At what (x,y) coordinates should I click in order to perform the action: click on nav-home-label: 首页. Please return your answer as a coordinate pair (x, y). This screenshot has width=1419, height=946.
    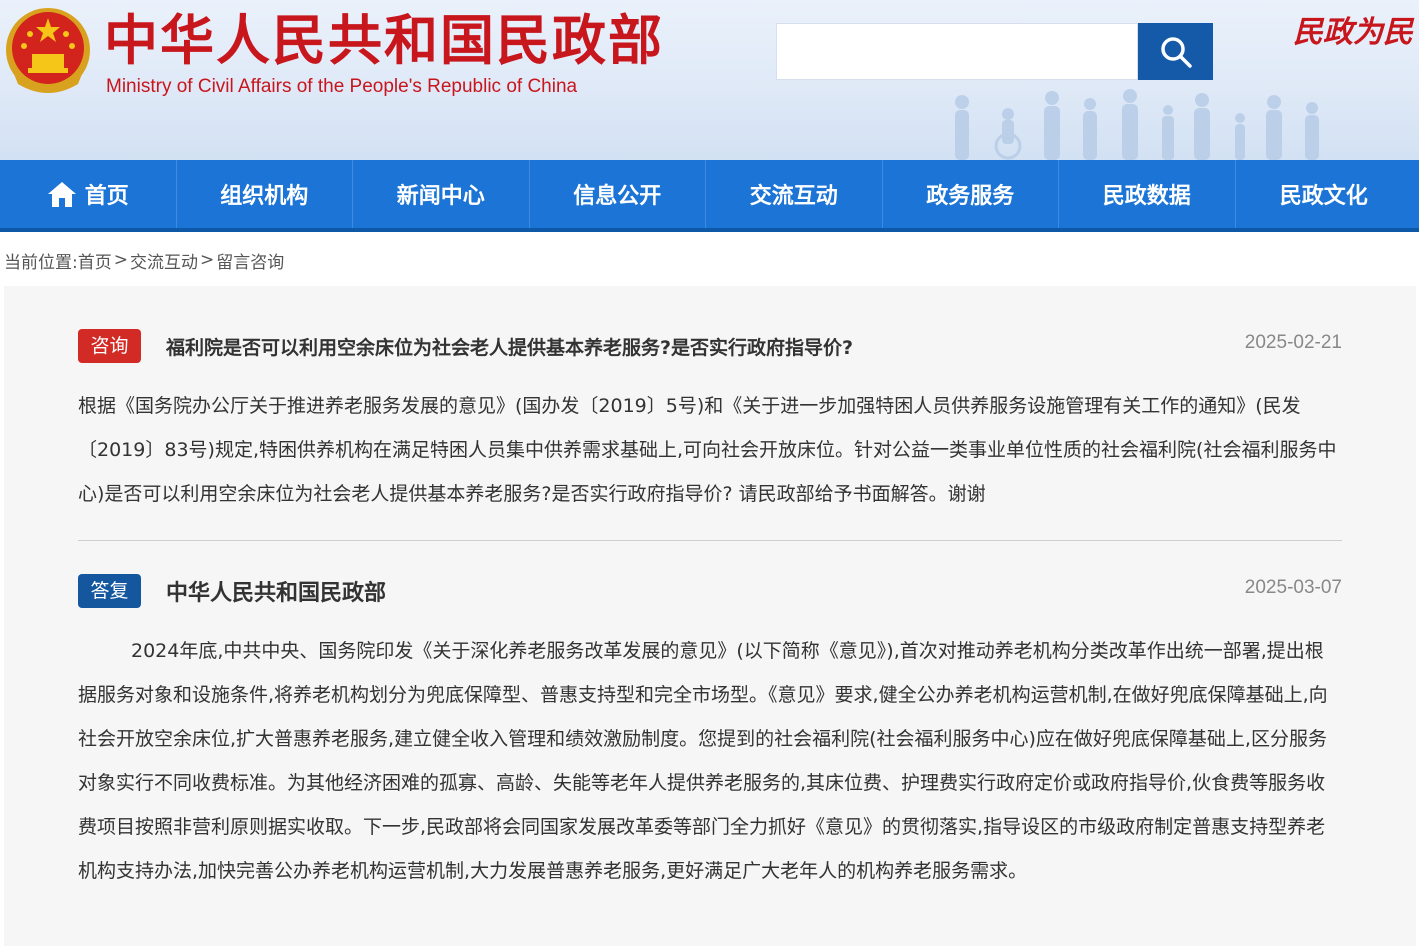
    Looking at the image, I should click on (106, 196).